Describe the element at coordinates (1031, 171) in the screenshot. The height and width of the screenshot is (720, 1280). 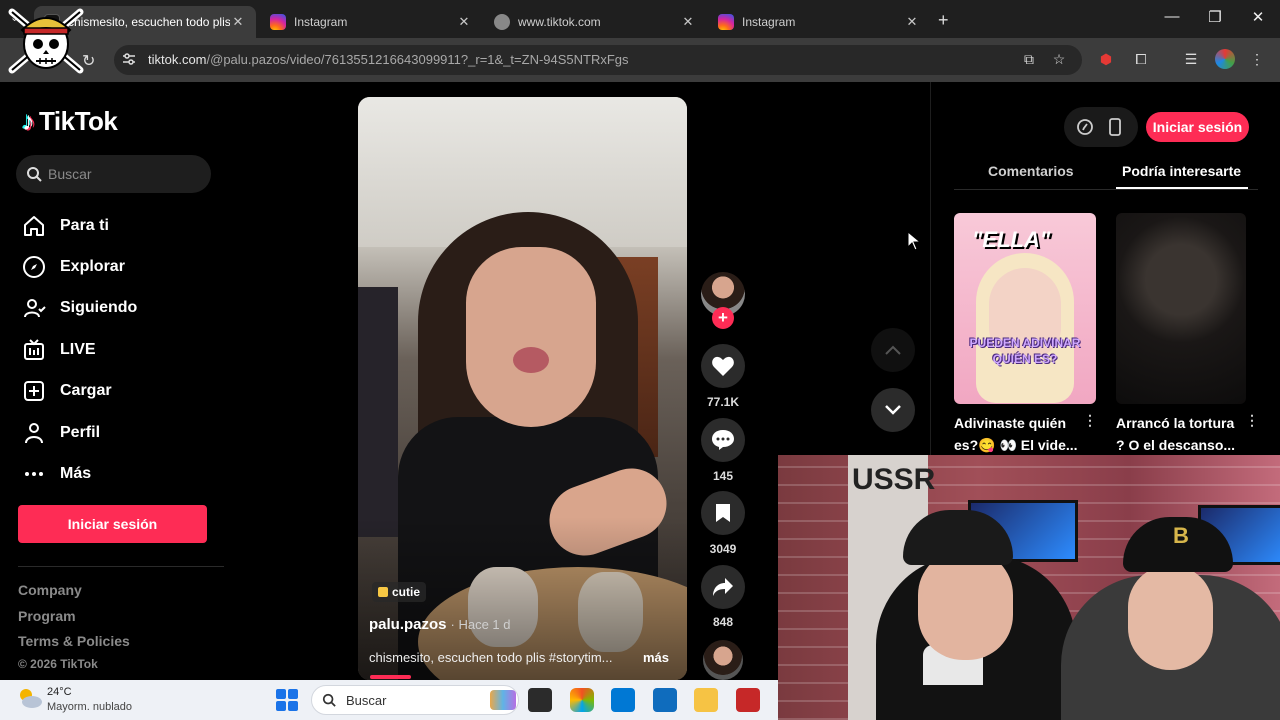
I see `tab-comentarios: Comentarios` at that location.